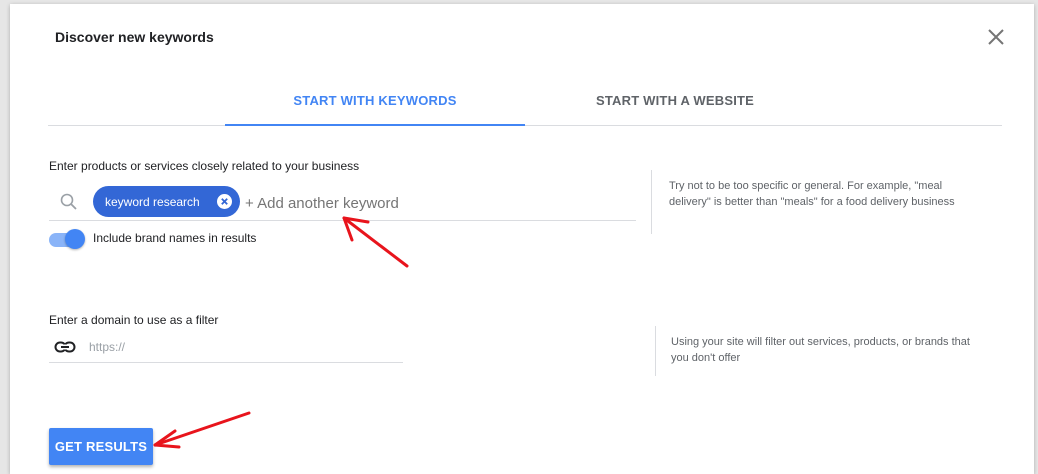 The width and height of the screenshot is (1038, 474). I want to click on tab-start-with-keywords: START WITH KEYWORDS, so click(375, 108).